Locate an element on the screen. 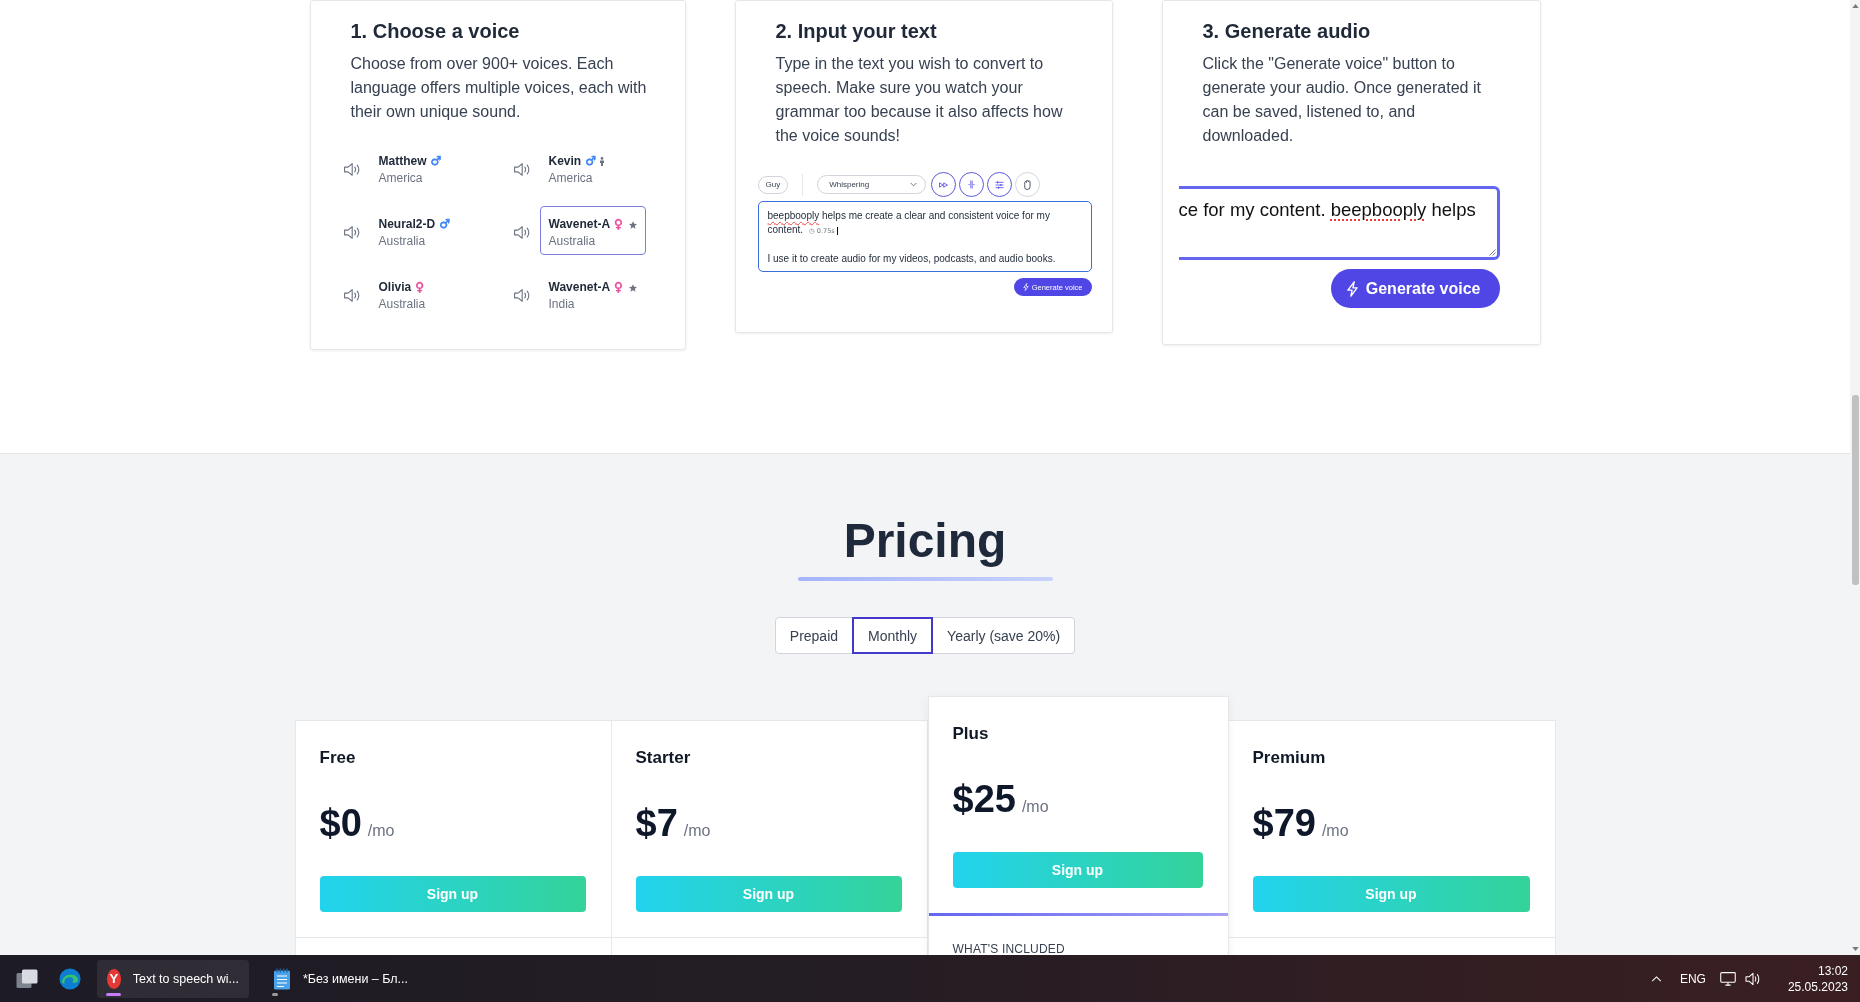 This screenshot has width=1860, height=1002. plan-price: $79 is located at coordinates (1284, 823).